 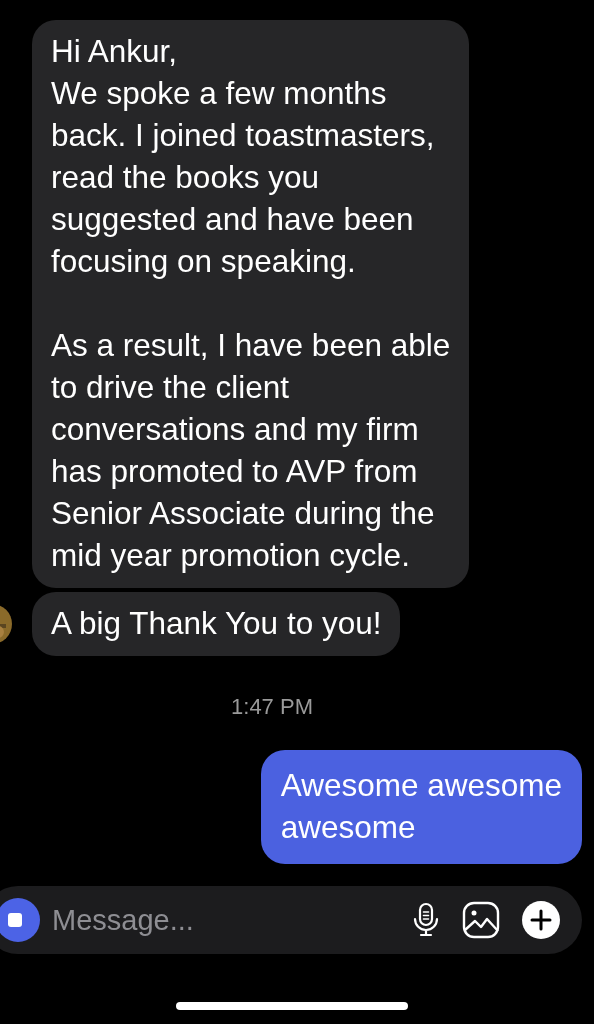 I want to click on add-button-icon, so click(x=541, y=920).